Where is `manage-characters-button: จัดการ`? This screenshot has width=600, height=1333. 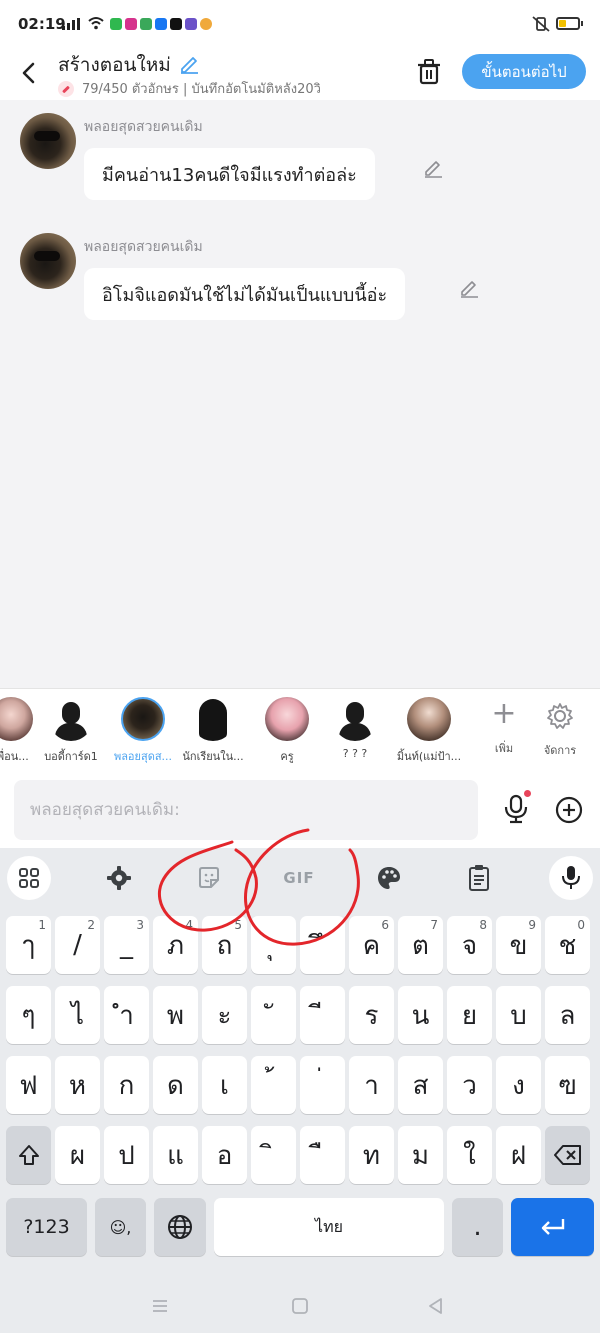 manage-characters-button: จัดการ is located at coordinates (560, 729).